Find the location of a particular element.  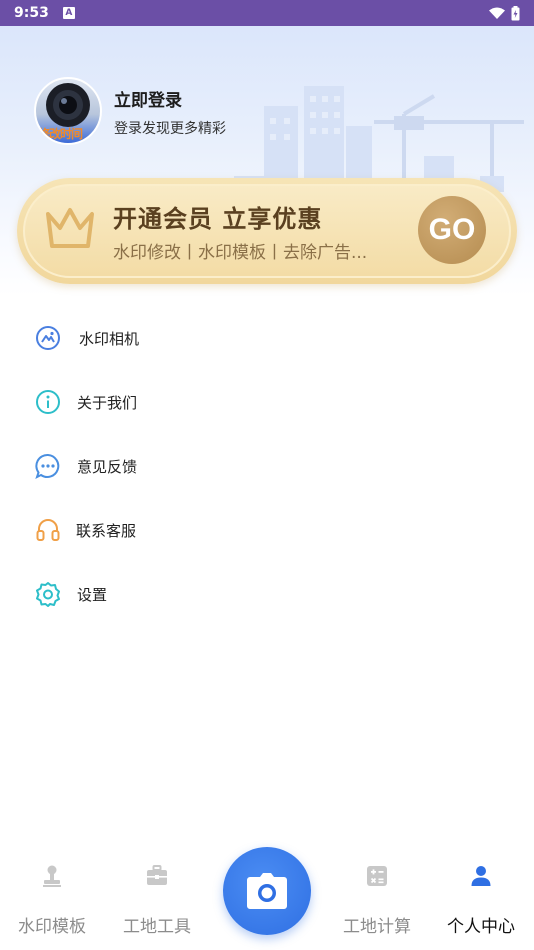

status-indicators is located at coordinates (504, 13).